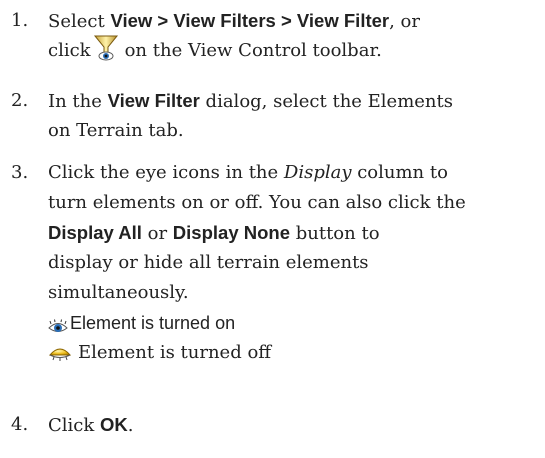 This screenshot has height=458, width=545. What do you see at coordinates (250, 20) in the screenshot?
I see `menu-path: View > View Filters > View Filter` at bounding box center [250, 20].